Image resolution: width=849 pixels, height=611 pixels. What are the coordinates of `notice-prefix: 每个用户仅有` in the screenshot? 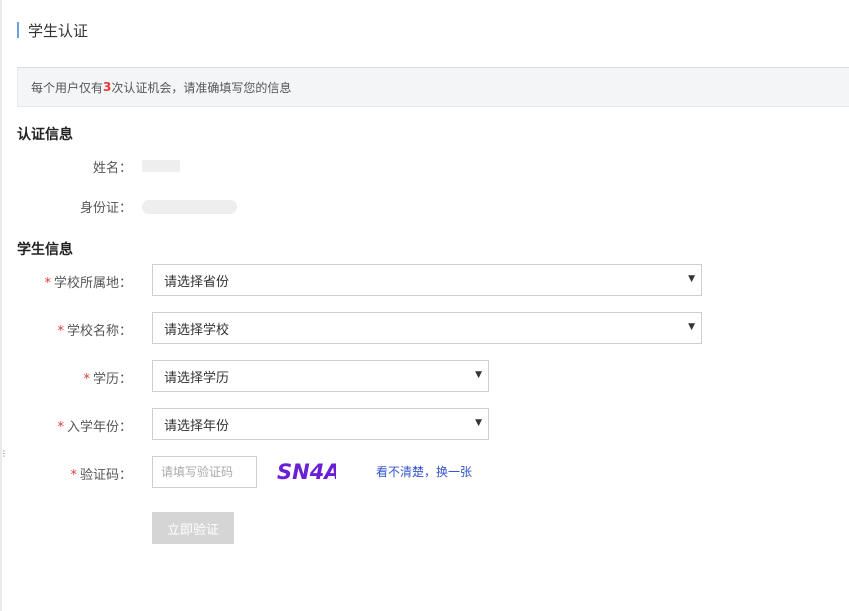 It's located at (67, 87).